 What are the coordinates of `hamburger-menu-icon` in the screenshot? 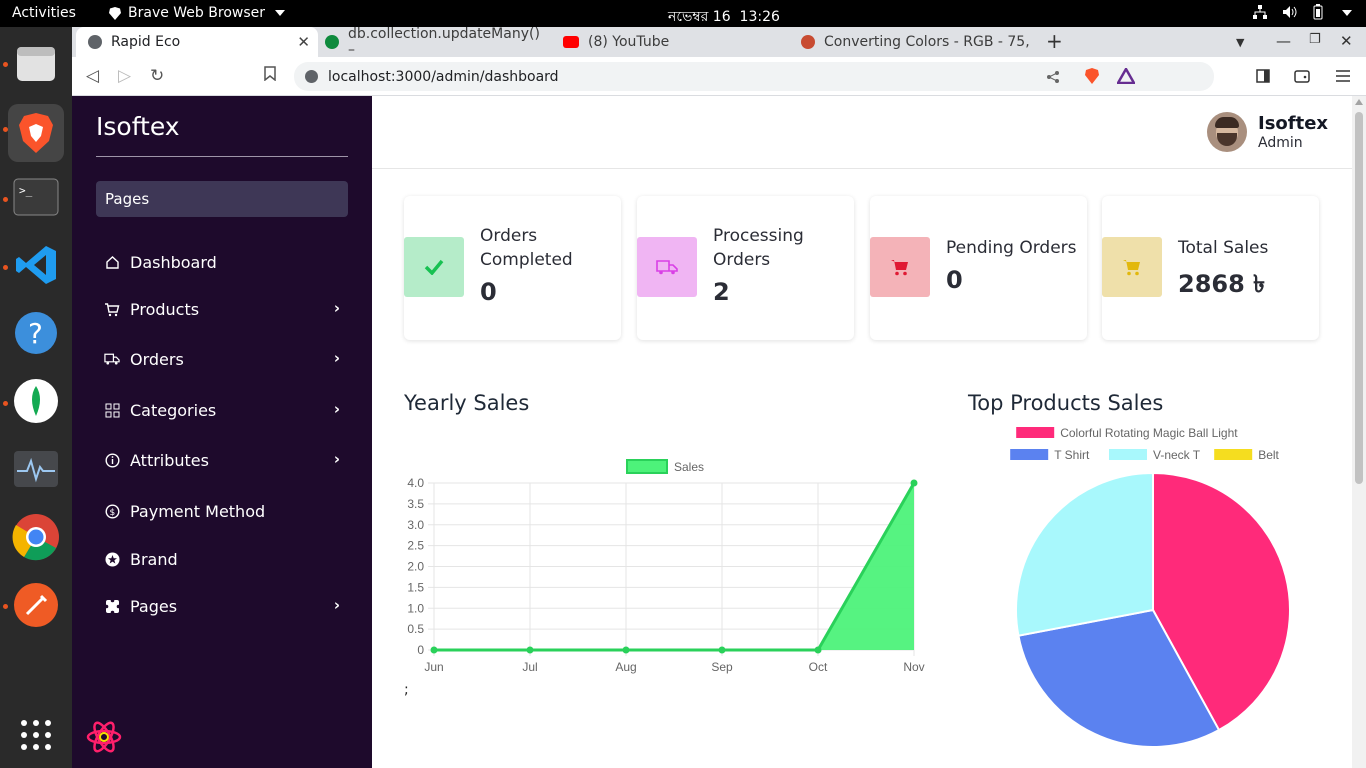 It's located at (1343, 76).